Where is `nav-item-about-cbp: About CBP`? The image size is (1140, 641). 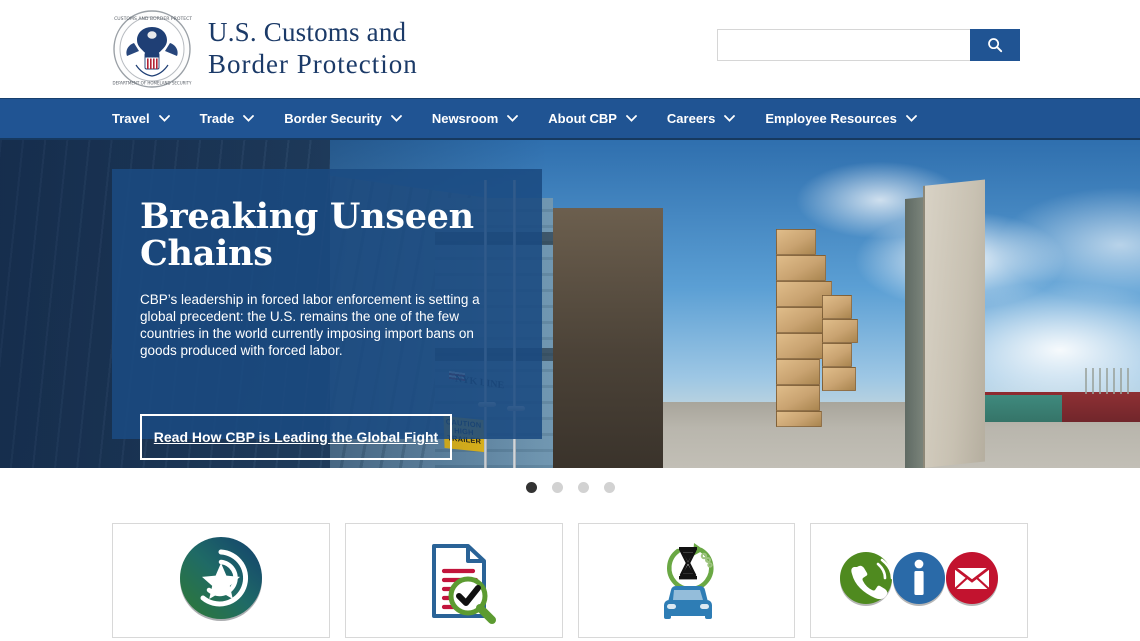
nav-item-about-cbp: About CBP is located at coordinates (592, 118).